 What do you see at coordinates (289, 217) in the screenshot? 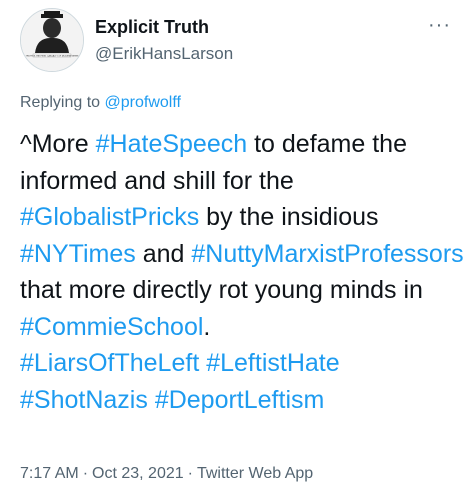
I see `tweet-text-segment: by the insidious` at bounding box center [289, 217].